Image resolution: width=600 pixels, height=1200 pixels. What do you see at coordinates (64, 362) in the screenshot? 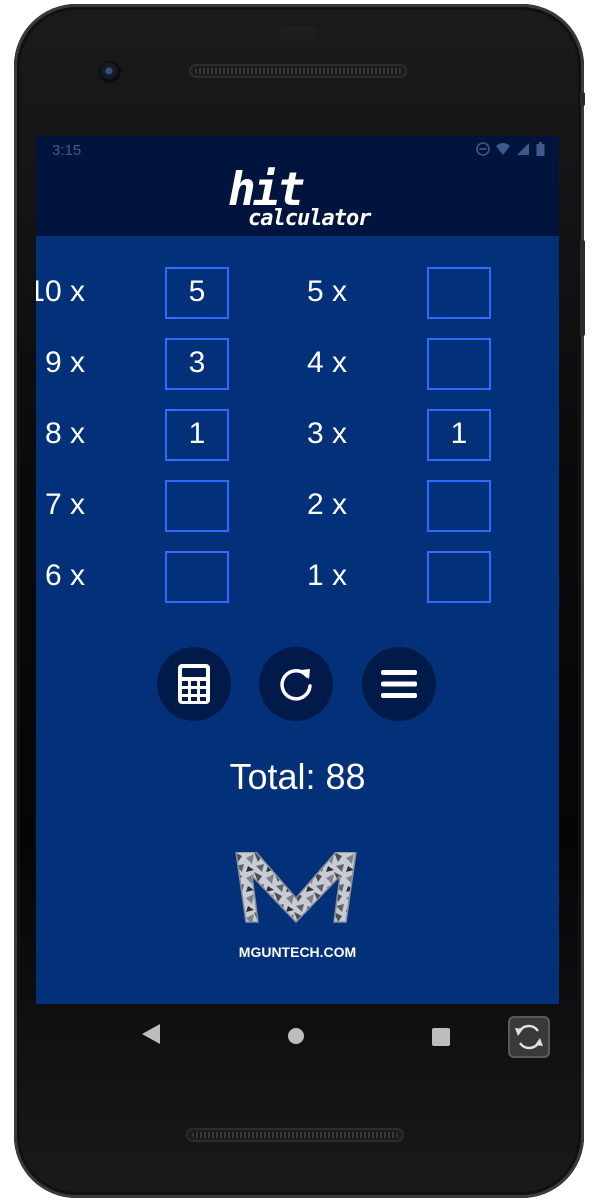
I see `multiplier-label: 9 x` at bounding box center [64, 362].